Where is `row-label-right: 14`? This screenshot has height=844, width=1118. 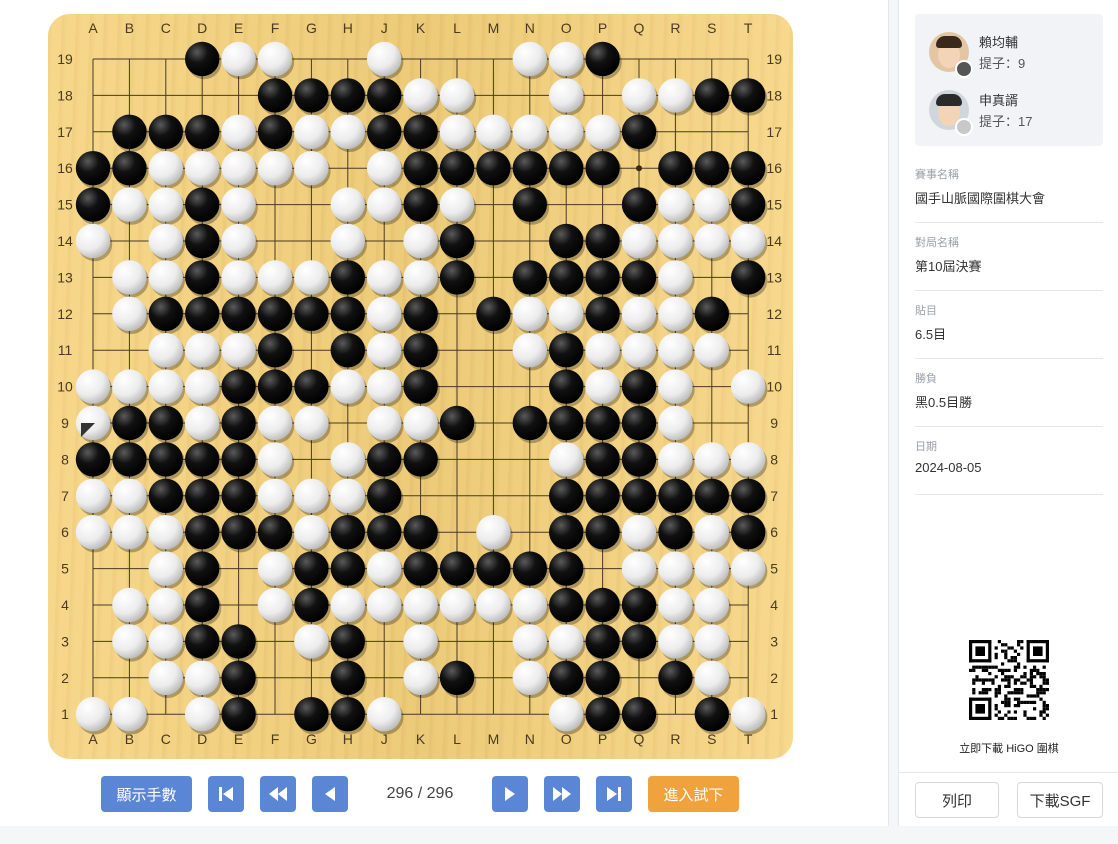
row-label-right: 14 is located at coordinates (774, 241).